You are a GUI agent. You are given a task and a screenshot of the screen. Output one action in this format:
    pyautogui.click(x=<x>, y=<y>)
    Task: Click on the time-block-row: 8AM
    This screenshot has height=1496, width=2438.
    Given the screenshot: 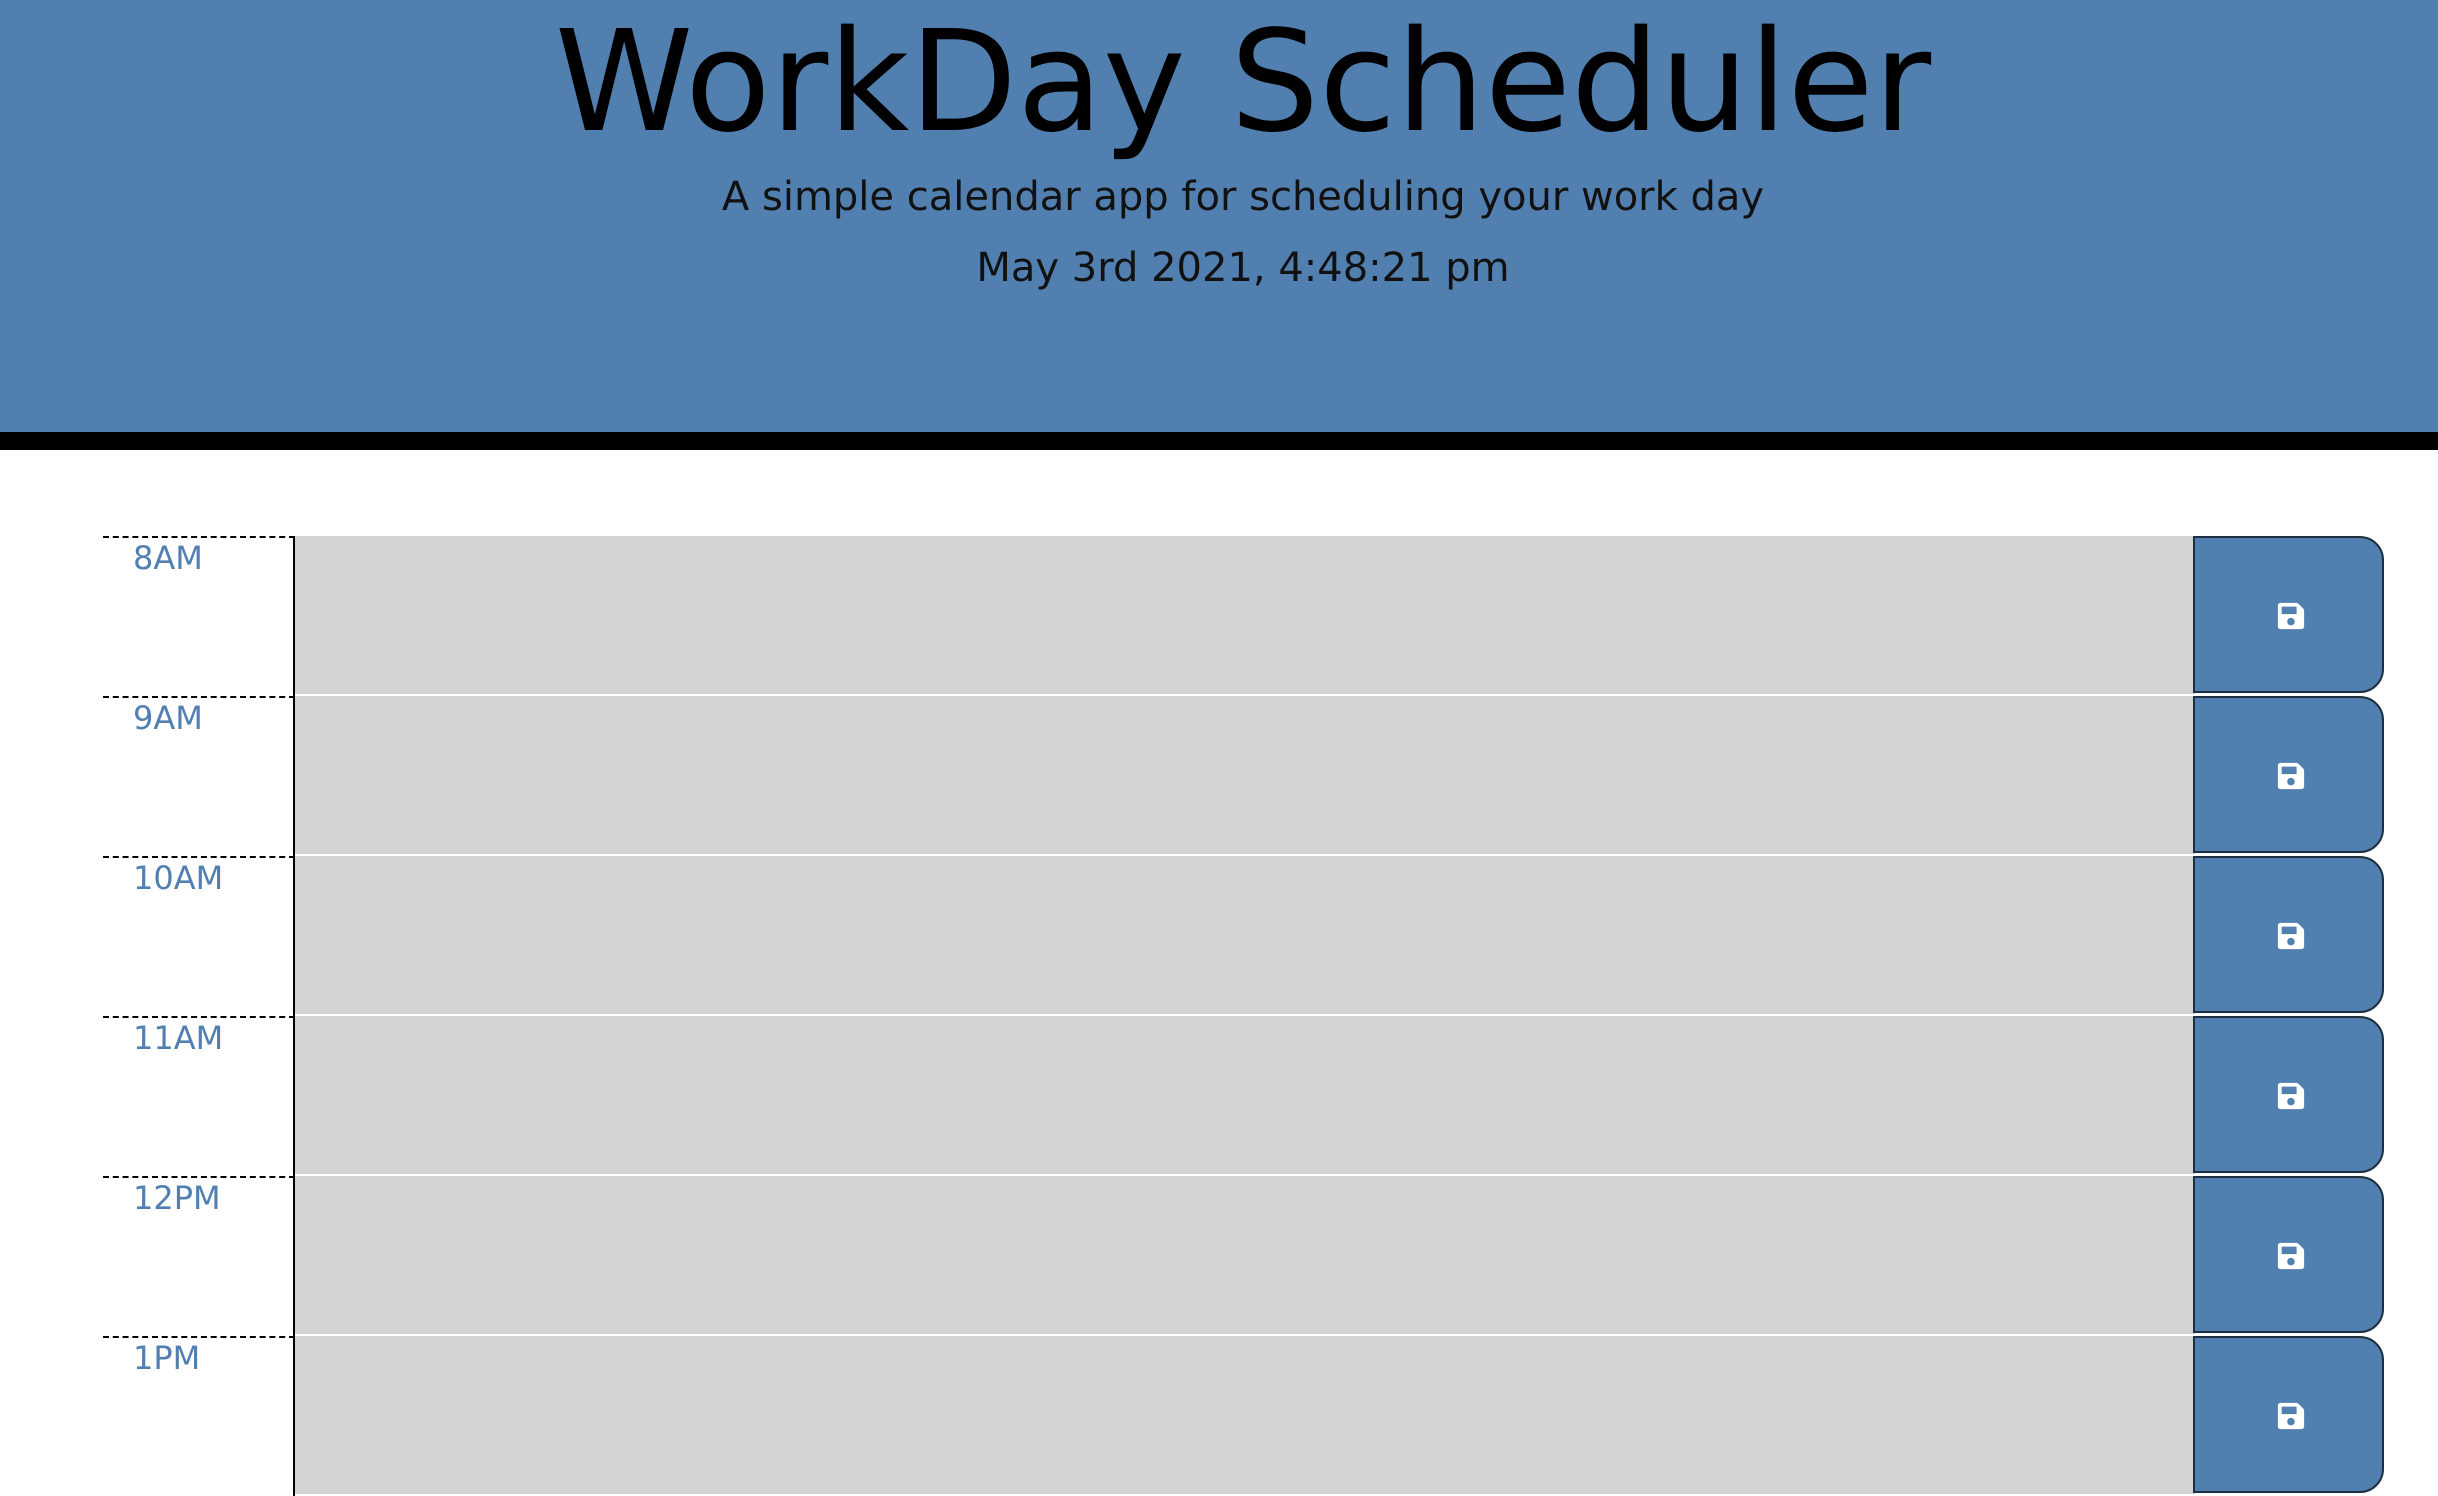 What is the action you would take?
    pyautogui.click(x=1219, y=616)
    